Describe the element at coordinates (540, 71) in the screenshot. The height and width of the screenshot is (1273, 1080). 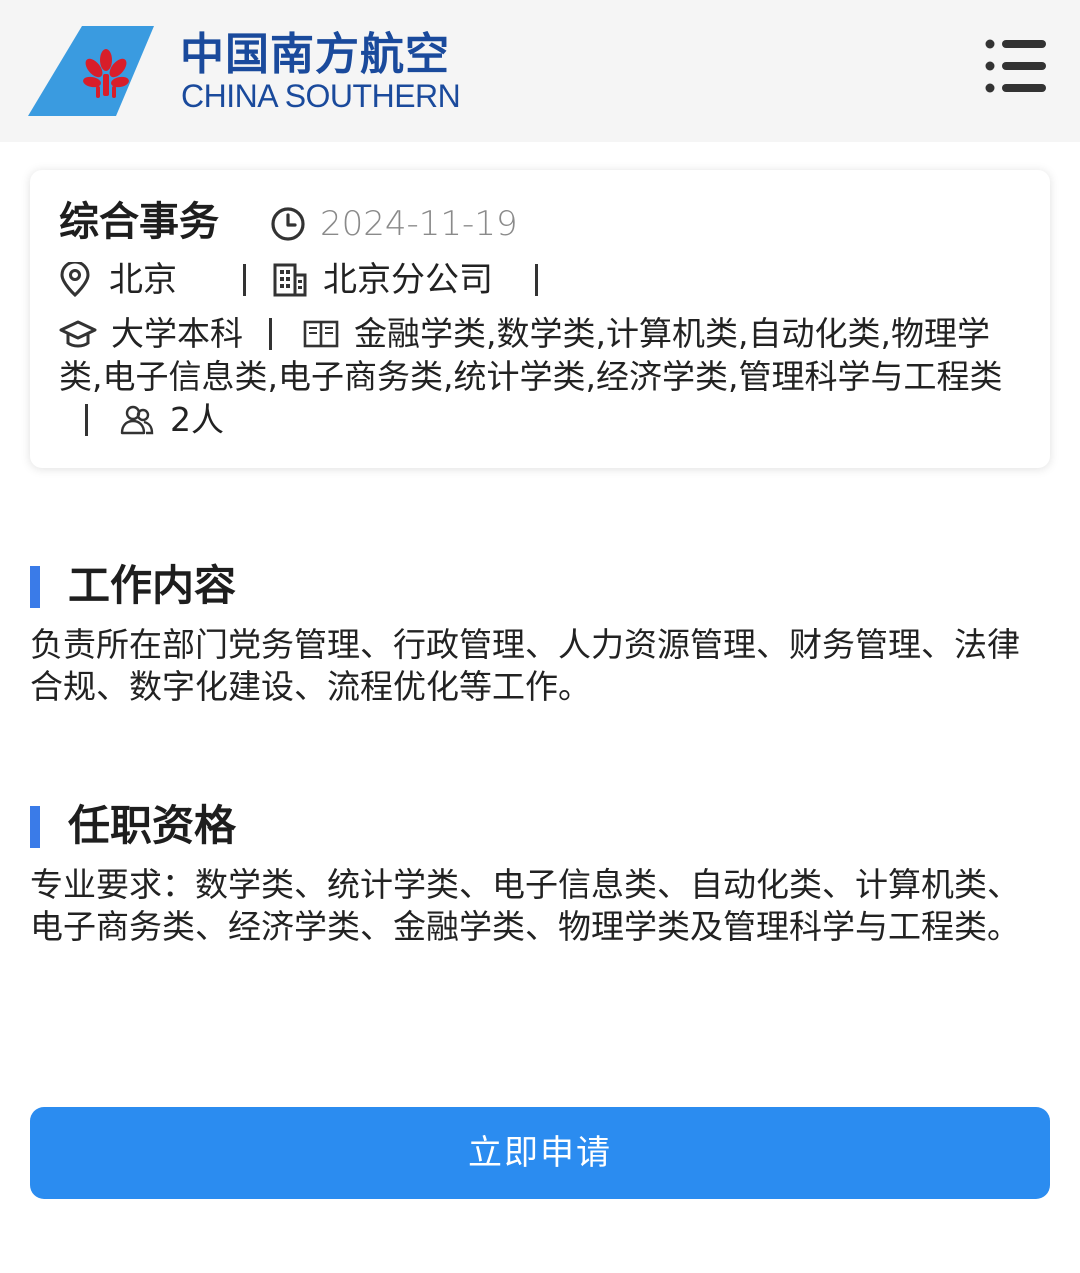
I see `app-header: 中国南方航空 CHINA SOUTHERN` at that location.